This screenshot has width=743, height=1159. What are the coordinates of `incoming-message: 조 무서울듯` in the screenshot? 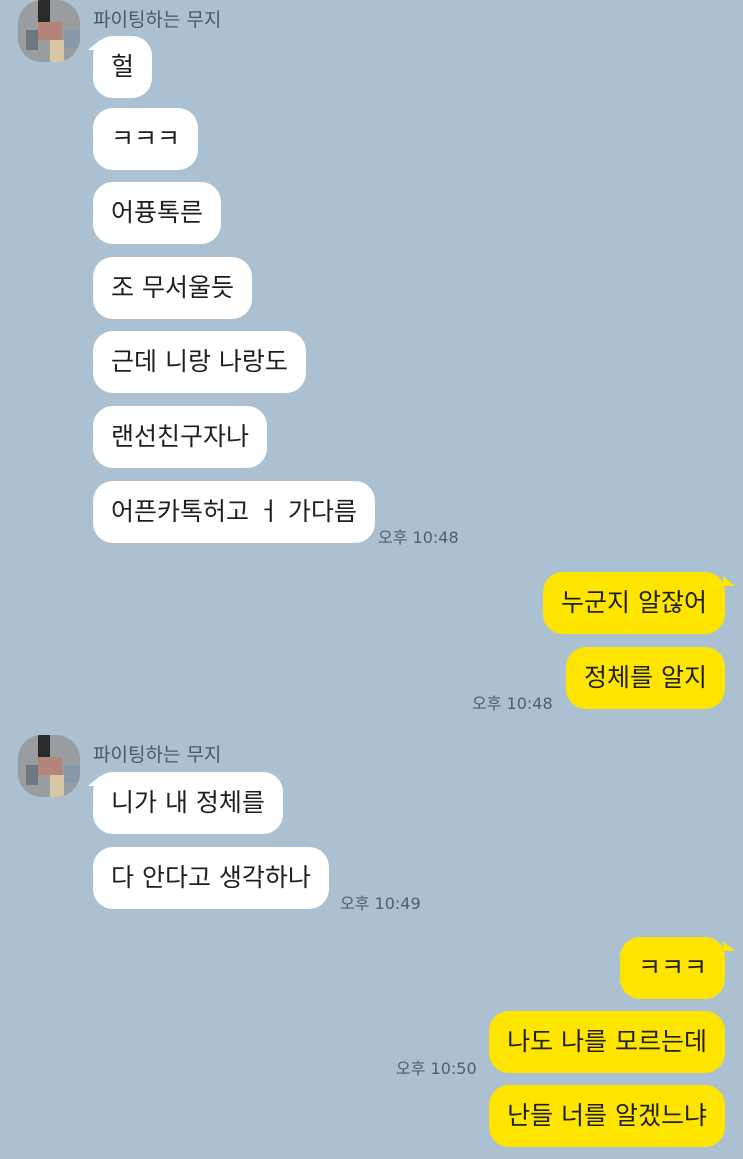 It's located at (172, 288).